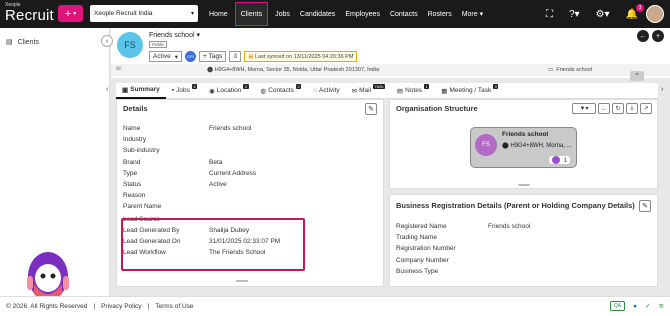  I want to click on detail-row-lead-source: Lead Source, so click(201, 219).